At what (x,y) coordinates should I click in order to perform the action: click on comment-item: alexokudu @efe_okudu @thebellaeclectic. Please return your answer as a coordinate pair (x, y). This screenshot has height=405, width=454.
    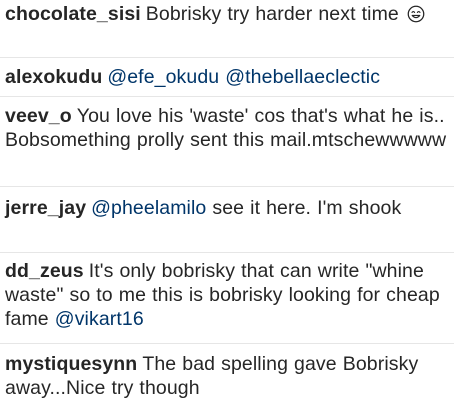
    Looking at the image, I should click on (228, 77).